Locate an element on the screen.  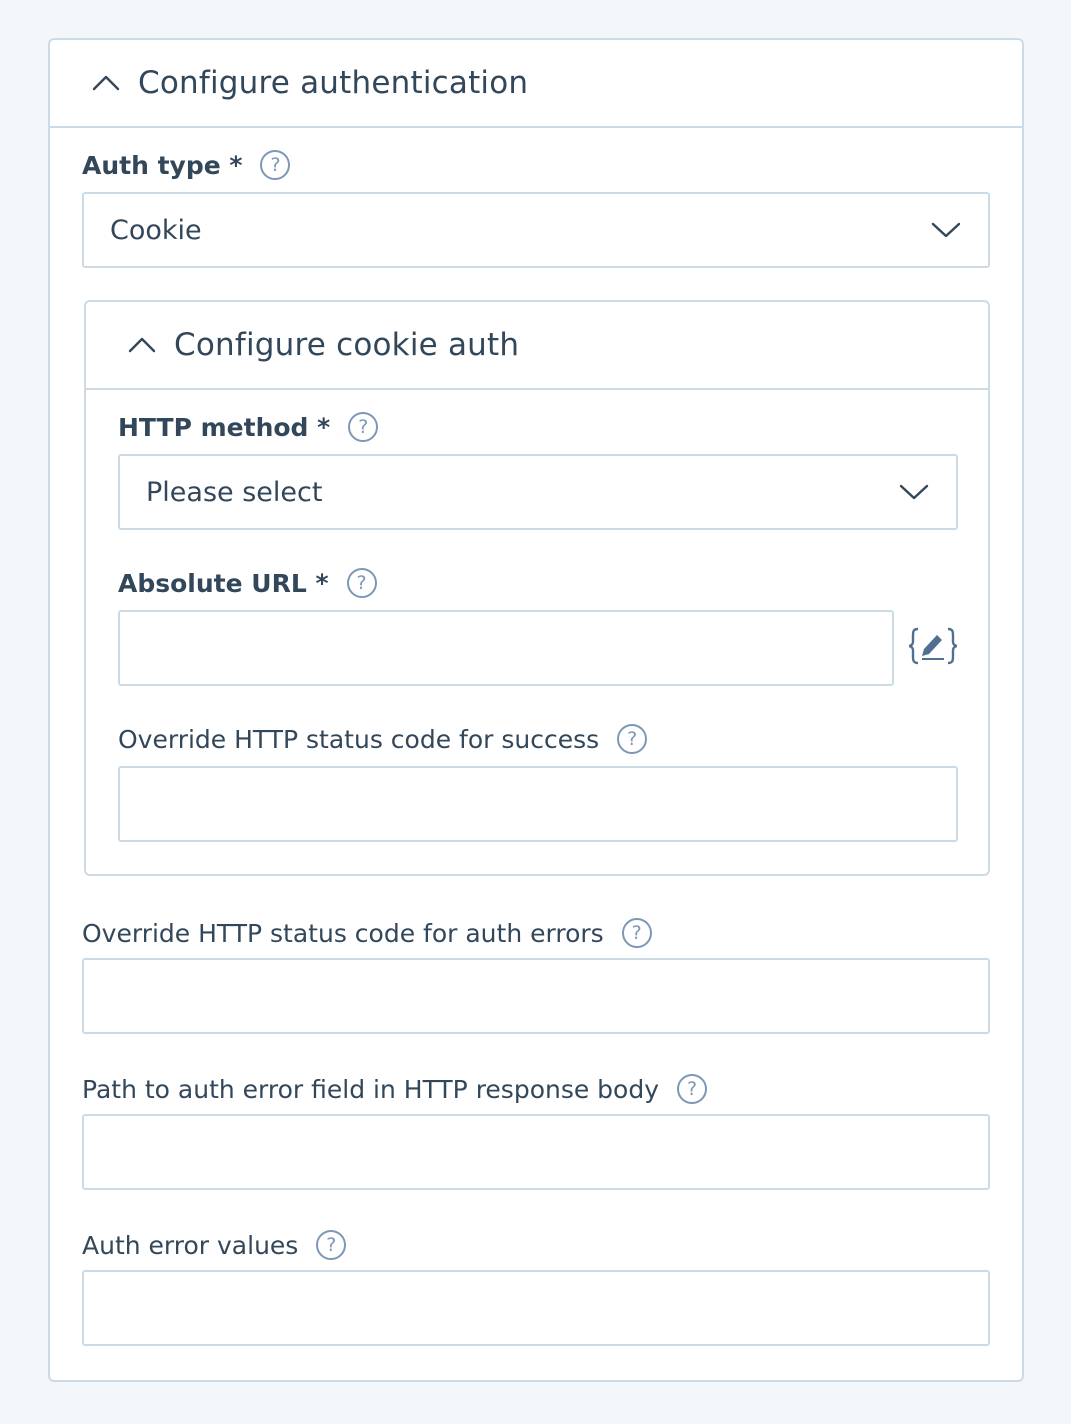
auth-type-label-text: Auth type * is located at coordinates (162, 165).